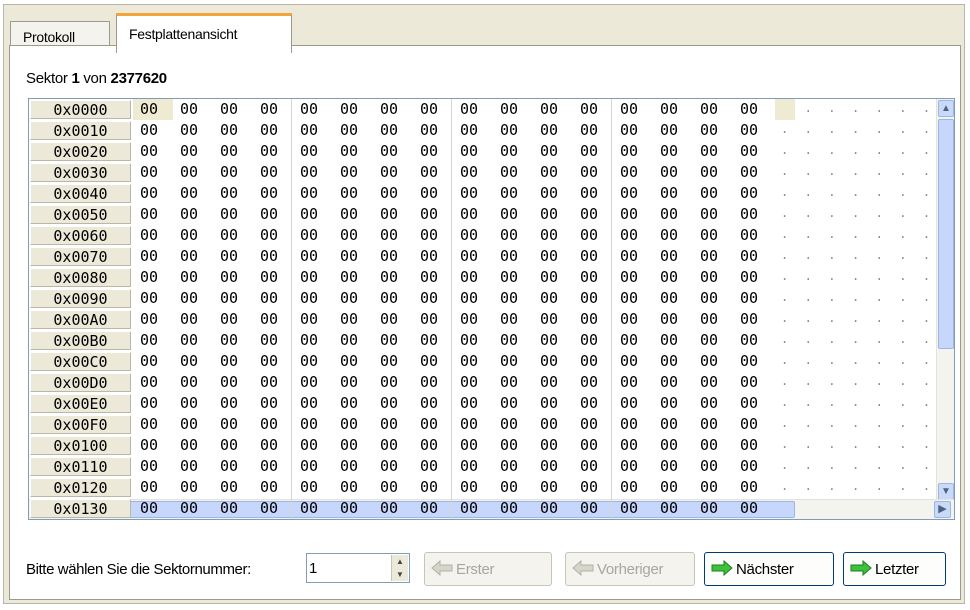 Image resolution: width=970 pixels, height=610 pixels. What do you see at coordinates (946, 491) in the screenshot?
I see `scroll-down-icon: ▼` at bounding box center [946, 491].